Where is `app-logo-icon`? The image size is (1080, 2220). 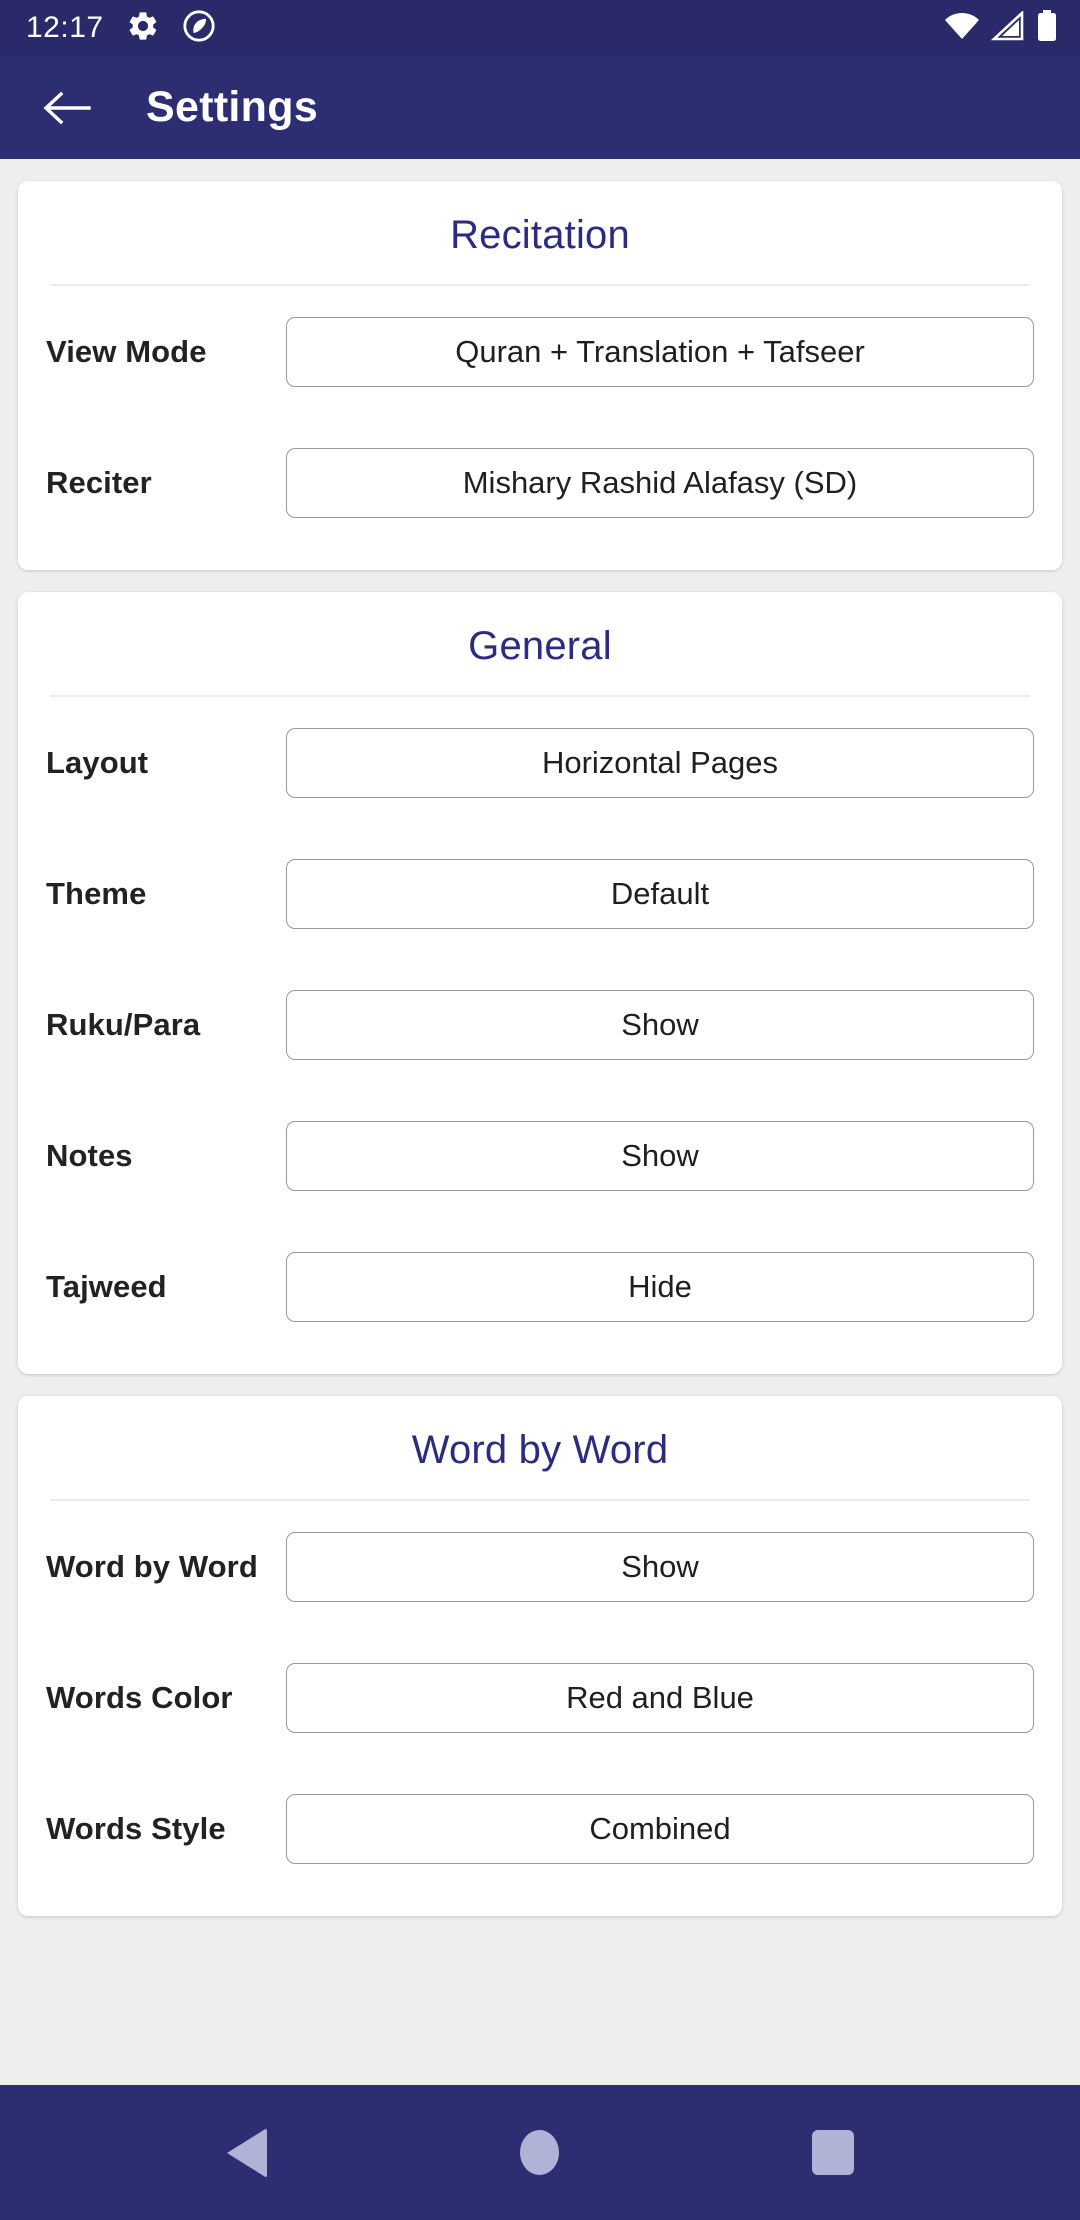
app-logo-icon is located at coordinates (199, 28).